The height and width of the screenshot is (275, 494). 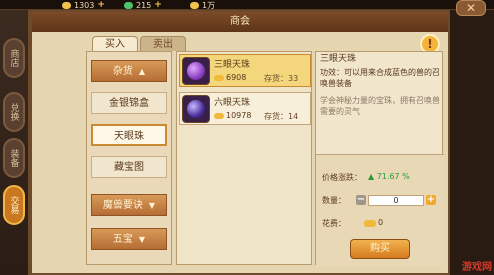 I want to click on silver-amount: 1万, so click(x=209, y=5).